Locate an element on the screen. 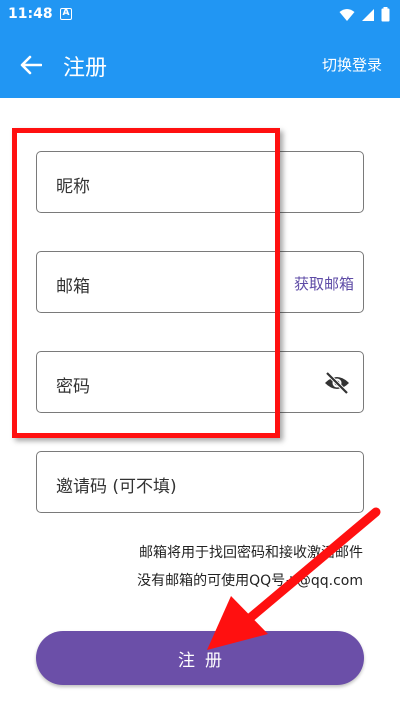 The image size is (400, 710). wifi-icon is located at coordinates (347, 14).